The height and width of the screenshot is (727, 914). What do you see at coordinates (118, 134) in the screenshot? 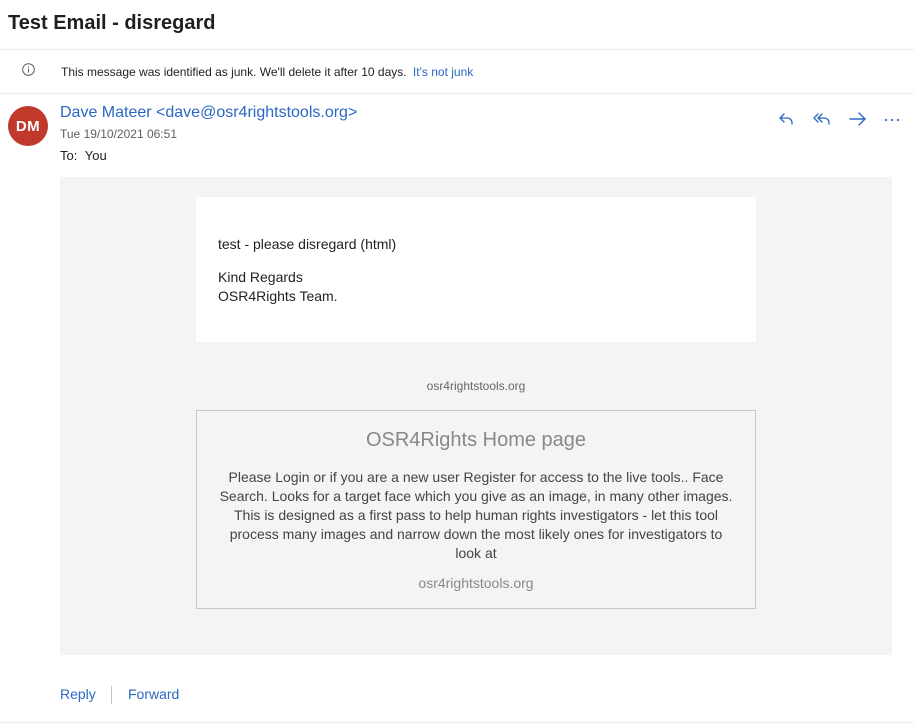
I see `sent-date: Tue 19/10/2021 06:51` at bounding box center [118, 134].